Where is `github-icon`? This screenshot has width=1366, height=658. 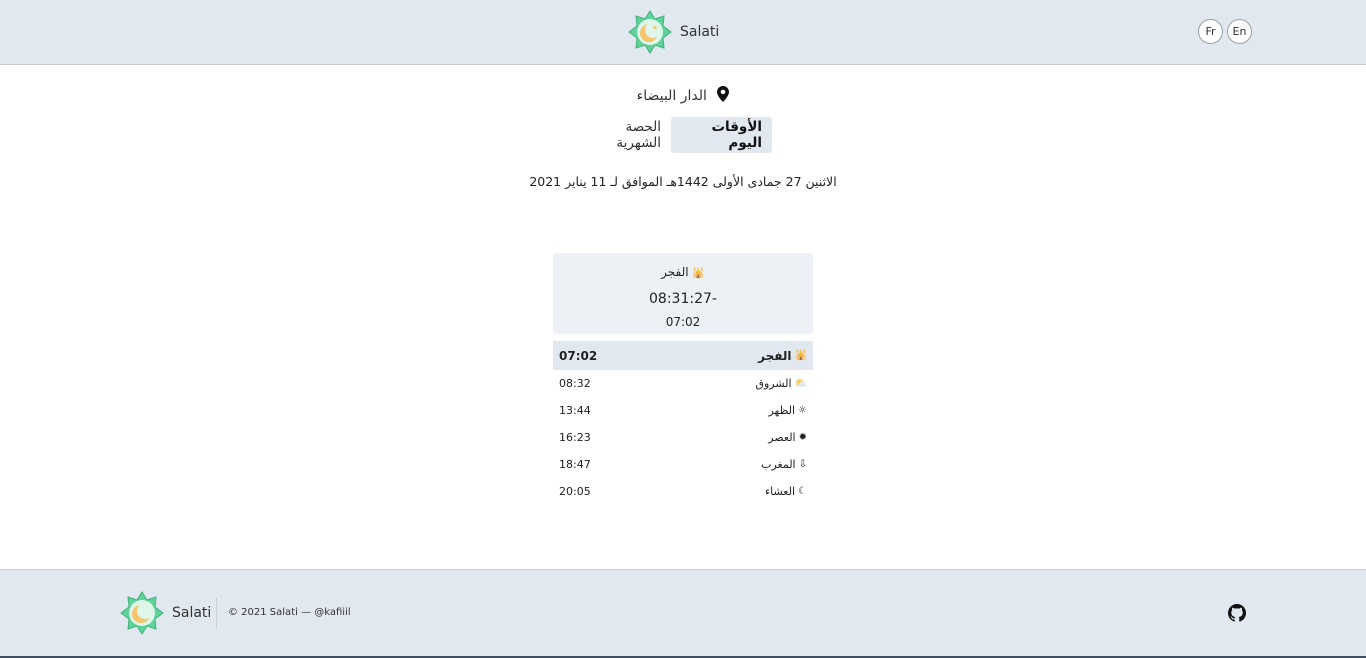
github-icon is located at coordinates (1237, 613).